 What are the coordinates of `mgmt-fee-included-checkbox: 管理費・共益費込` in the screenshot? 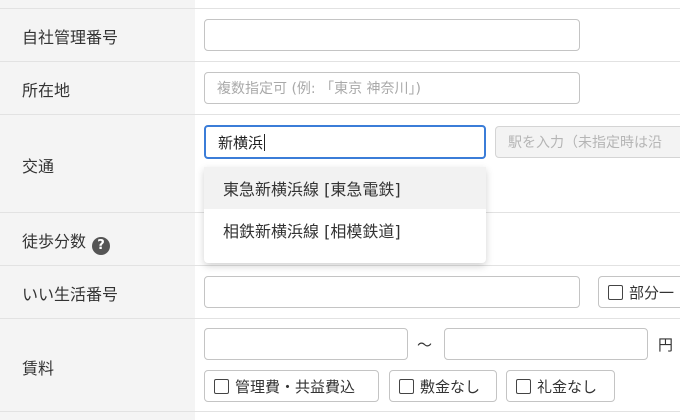 It's located at (291, 386).